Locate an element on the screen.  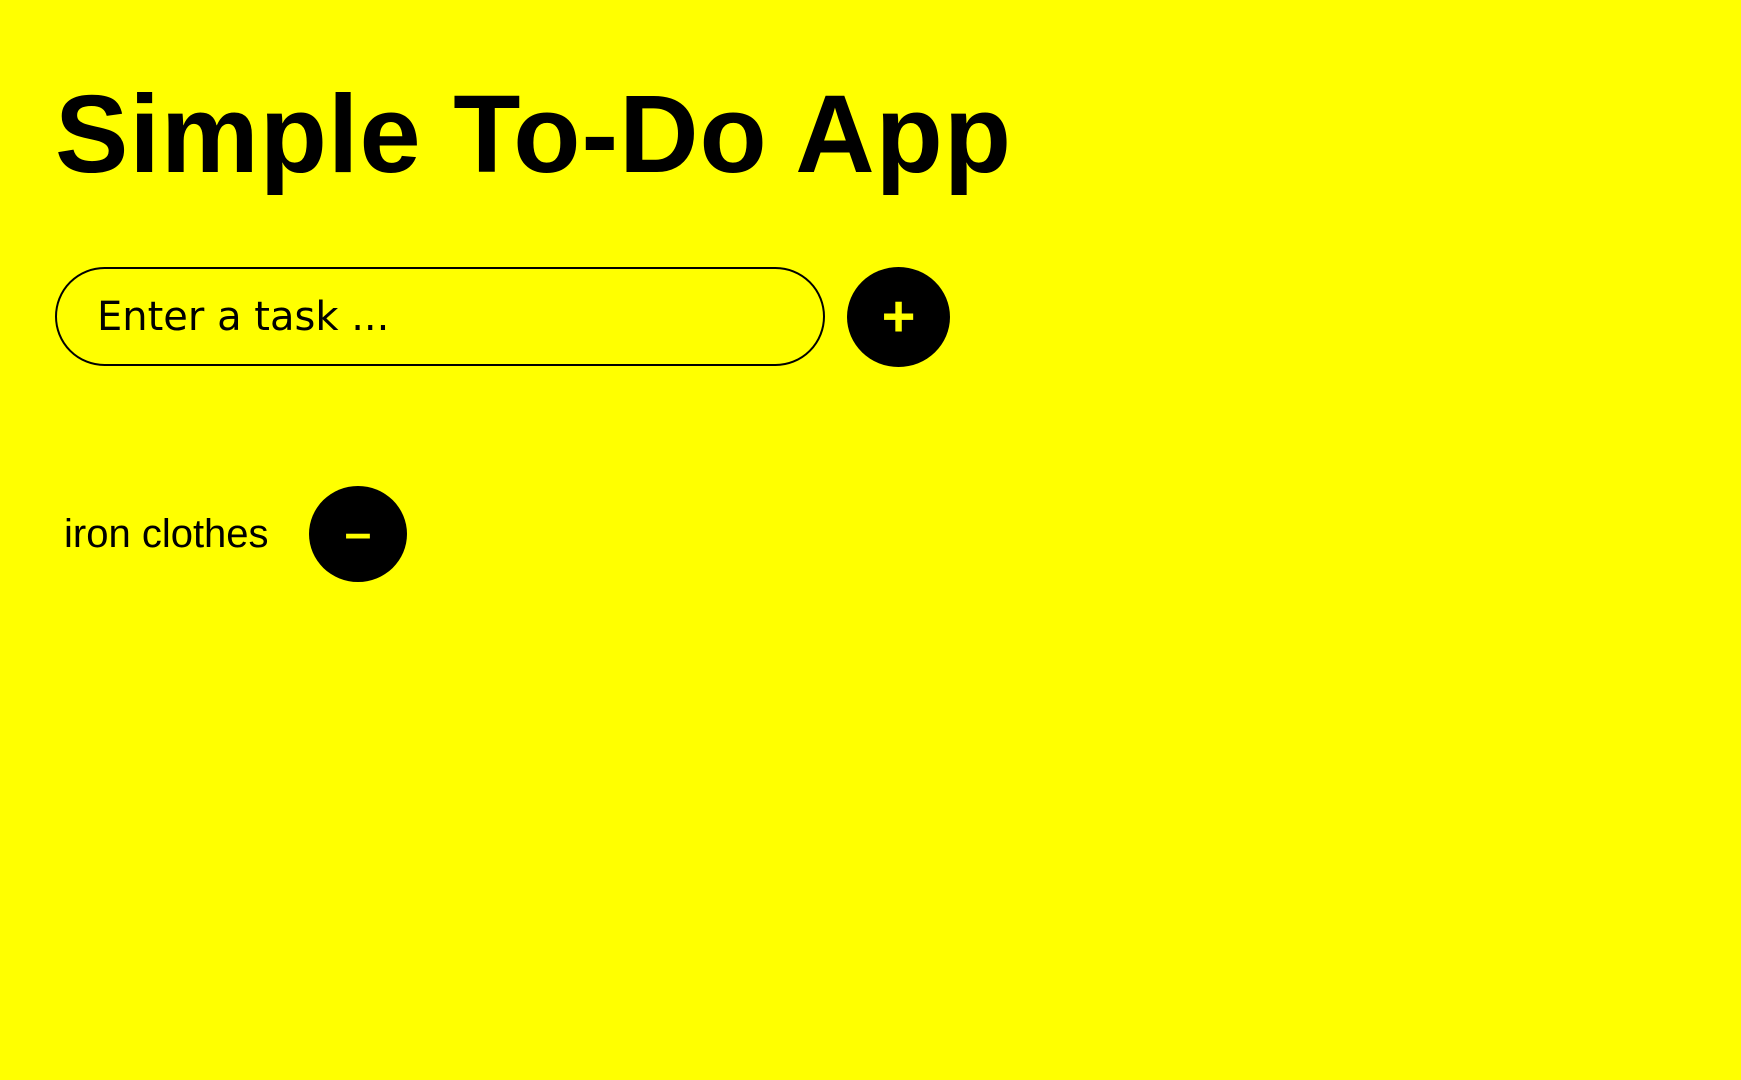
add-task-button: + is located at coordinates (898, 317).